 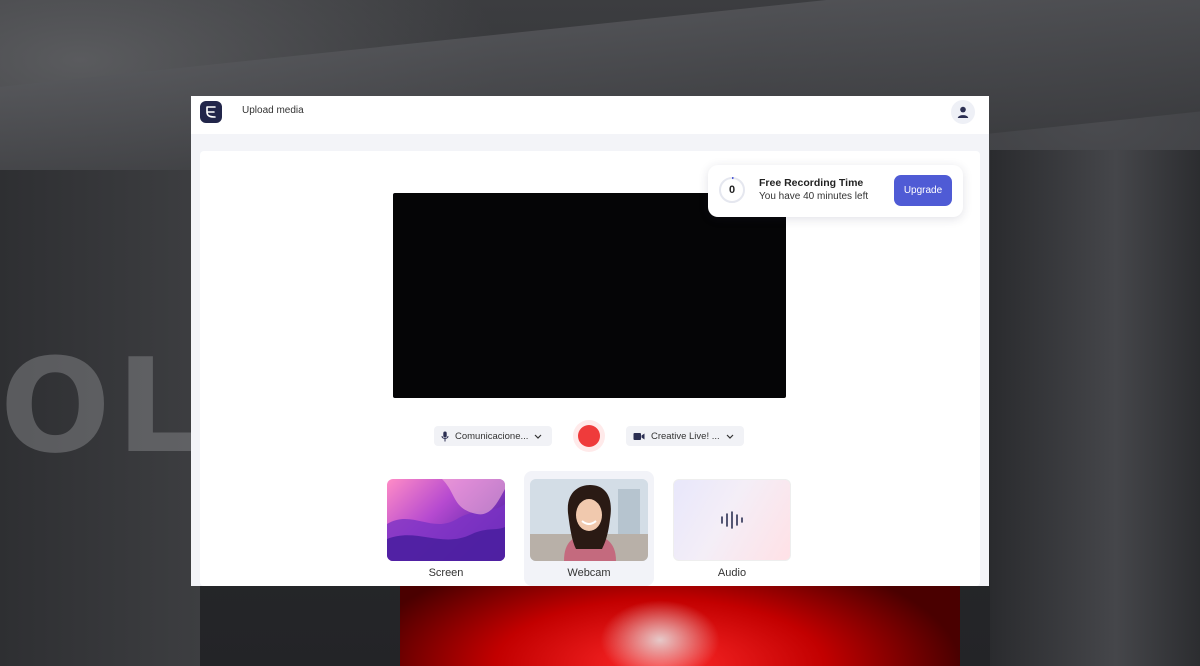 I want to click on webcam-thumbnail, so click(x=589, y=520).